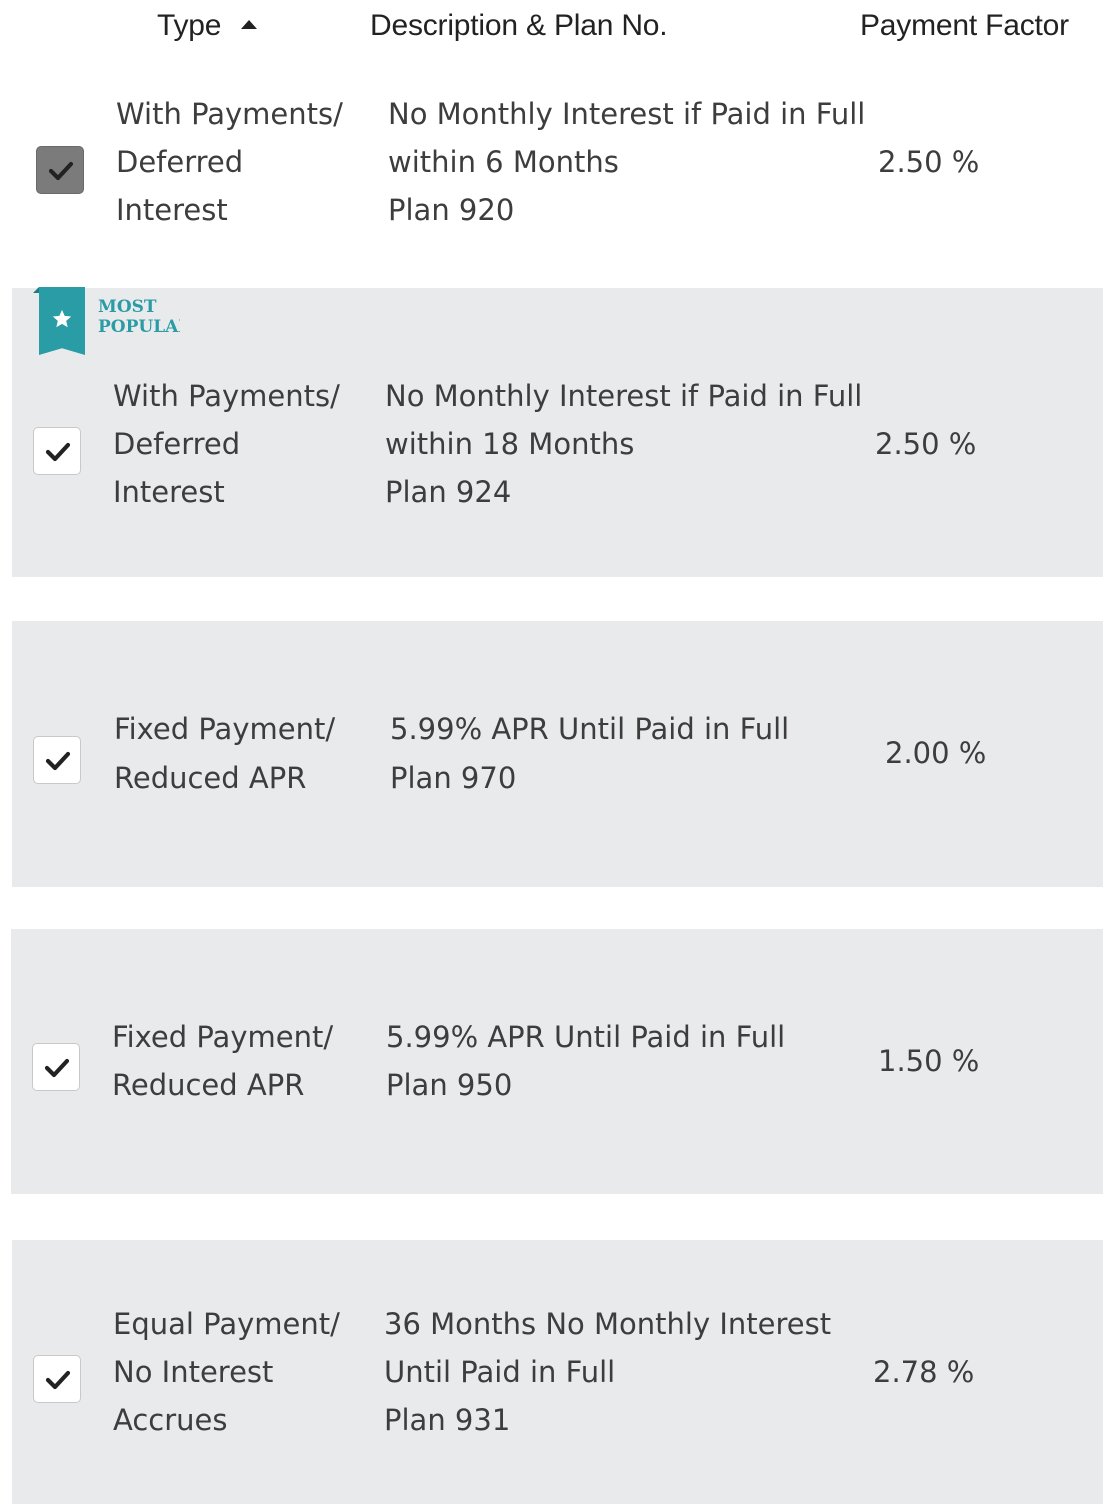  I want to click on plan-931-checkbox, so click(57, 1379).